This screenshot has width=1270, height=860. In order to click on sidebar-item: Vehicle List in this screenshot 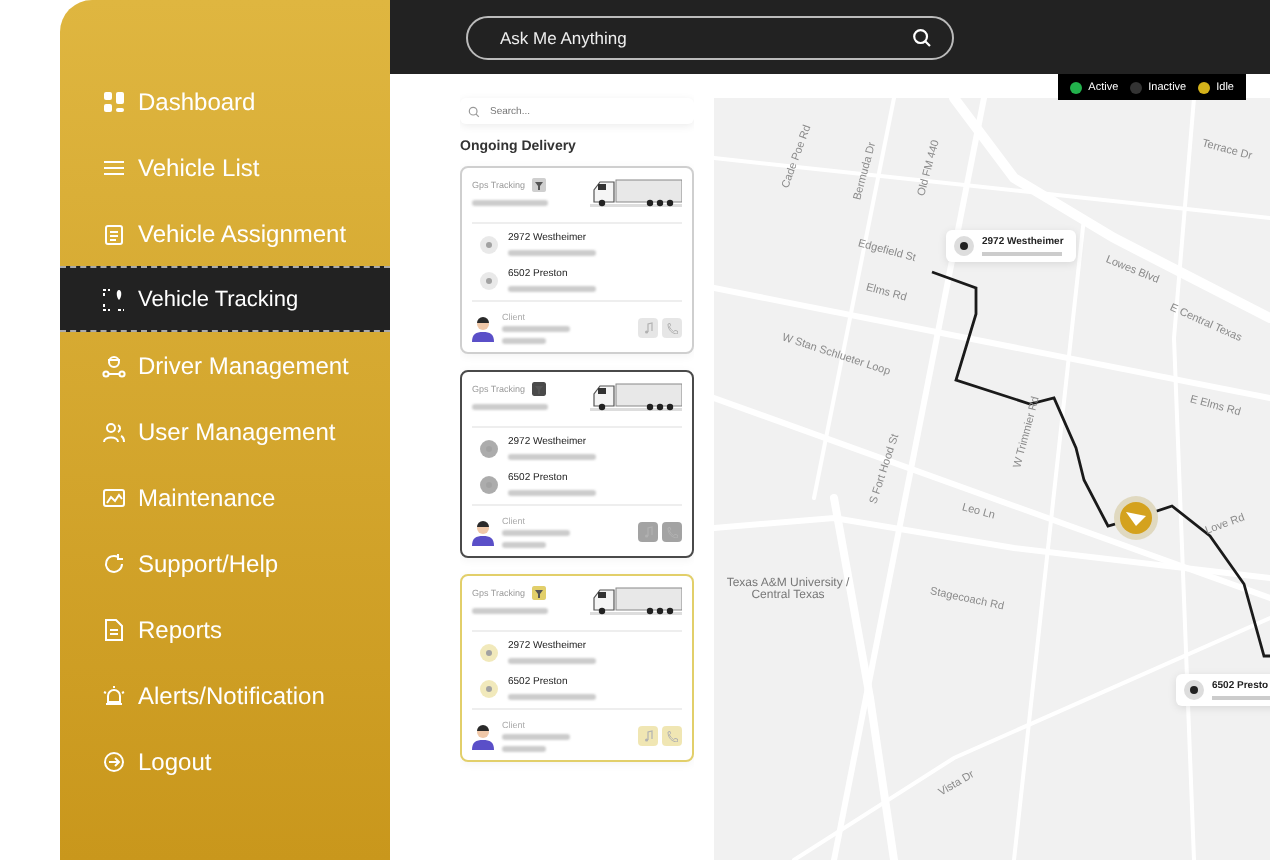, I will do `click(225, 167)`.